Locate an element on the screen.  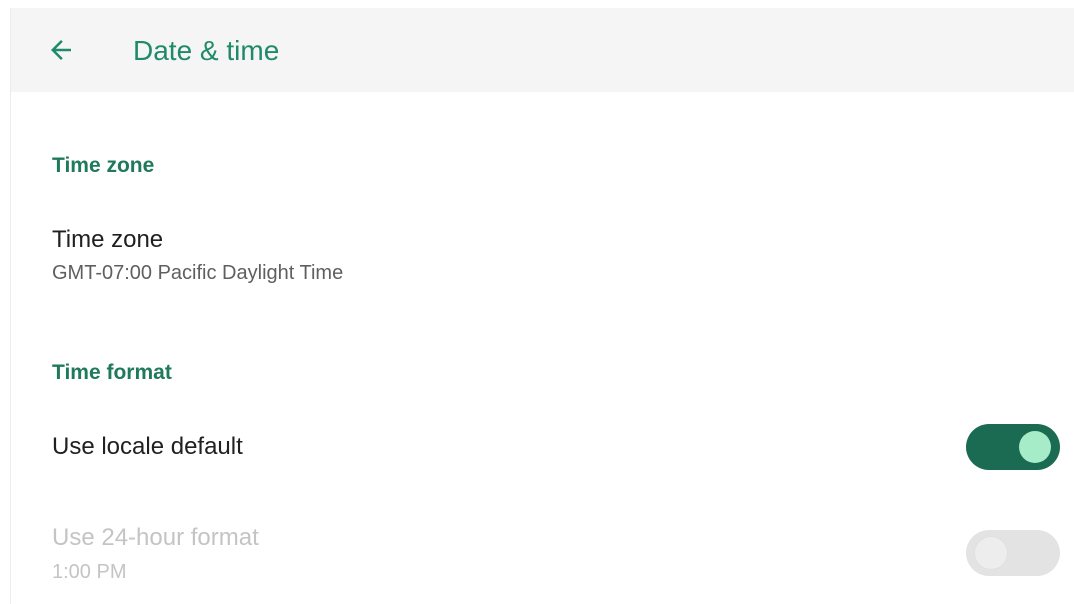
use-24-hour-switch is located at coordinates (1013, 553).